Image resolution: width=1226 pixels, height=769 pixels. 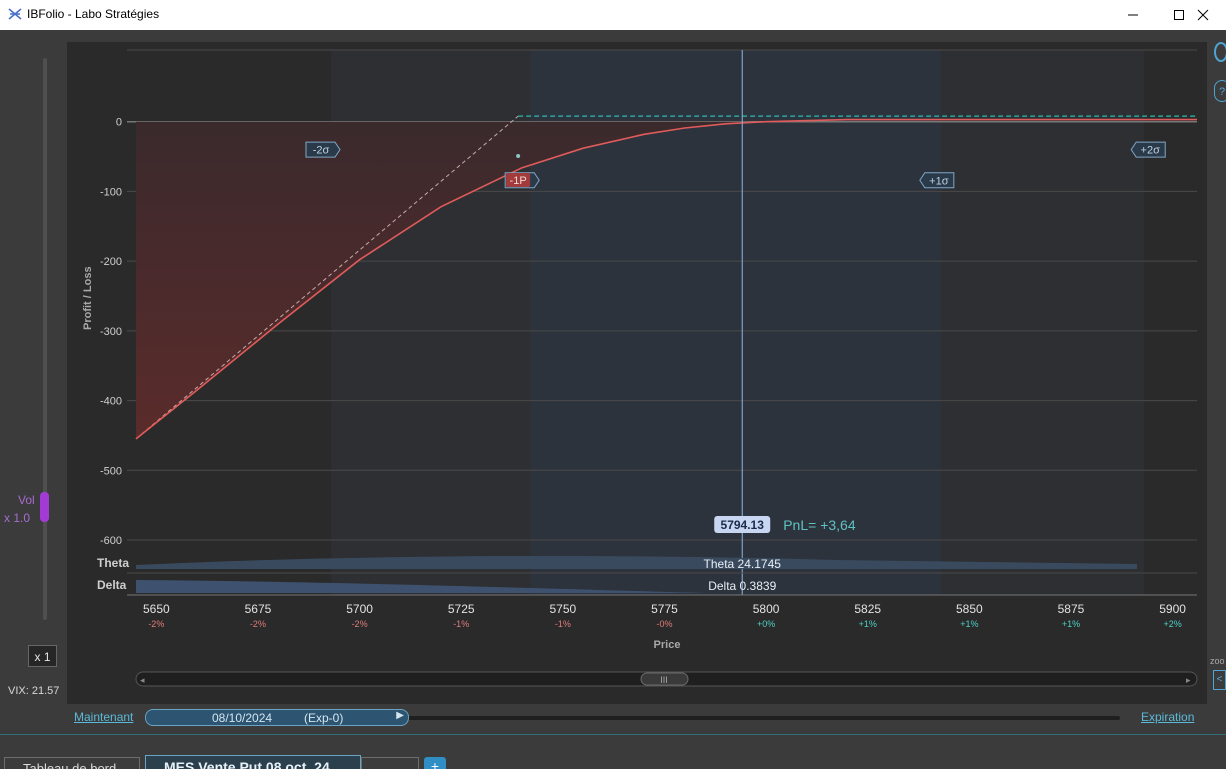 What do you see at coordinates (42, 656) in the screenshot?
I see `x1-button: x 1` at bounding box center [42, 656].